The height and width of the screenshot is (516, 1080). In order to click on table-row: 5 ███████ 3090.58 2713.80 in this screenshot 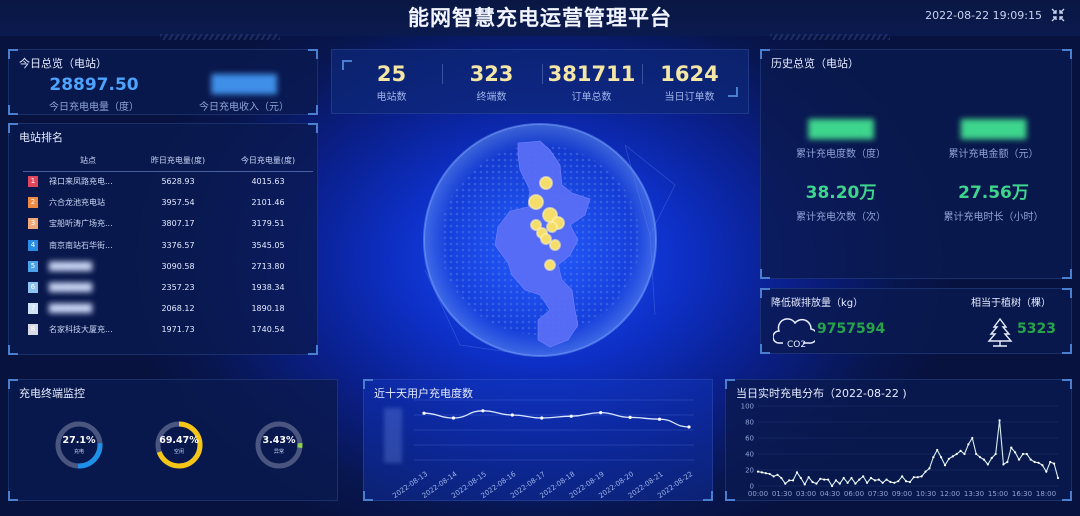, I will do `click(168, 266)`.